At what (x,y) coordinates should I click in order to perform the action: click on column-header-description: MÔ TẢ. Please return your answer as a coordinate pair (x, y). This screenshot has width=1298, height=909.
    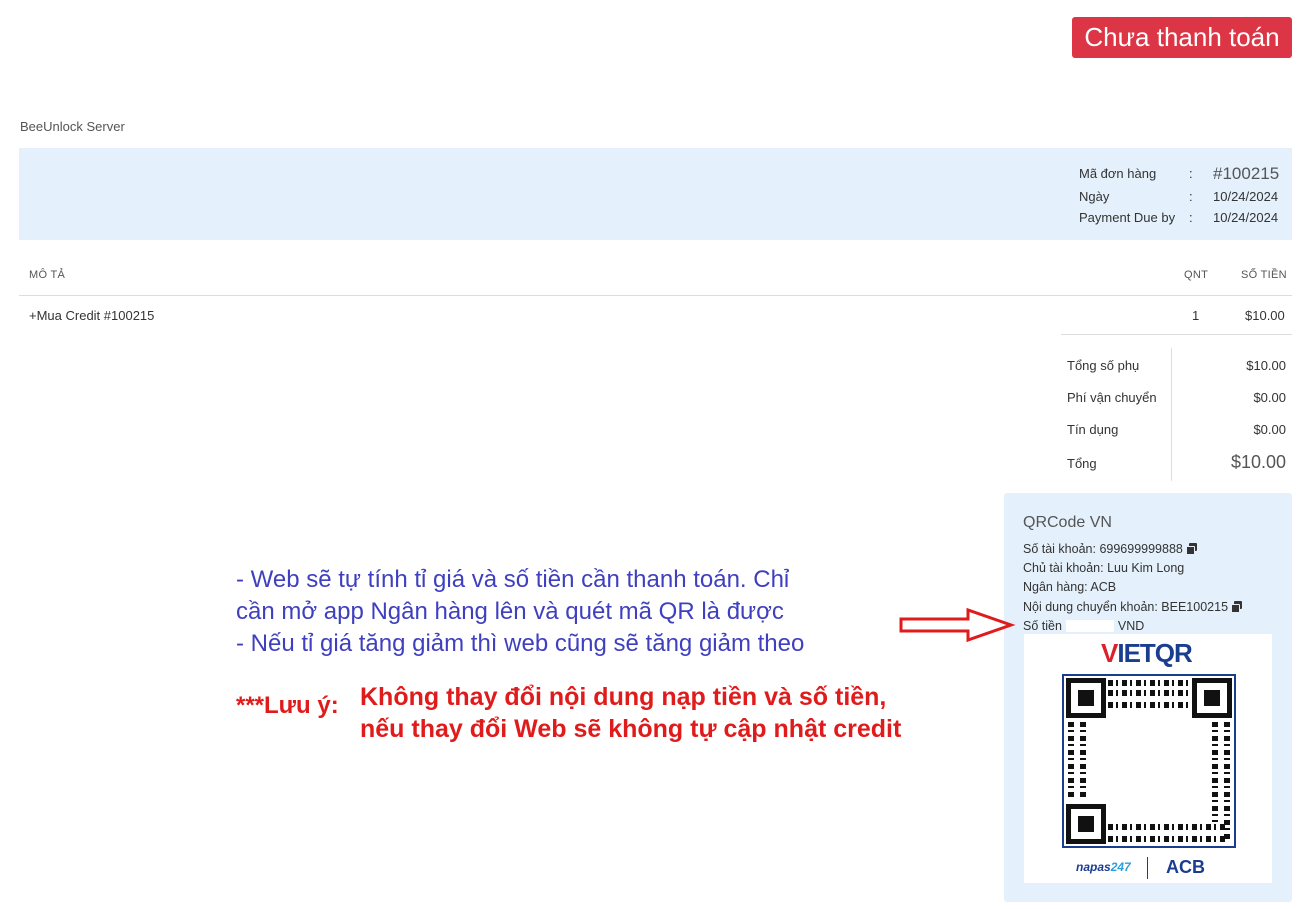
    Looking at the image, I should click on (47, 275).